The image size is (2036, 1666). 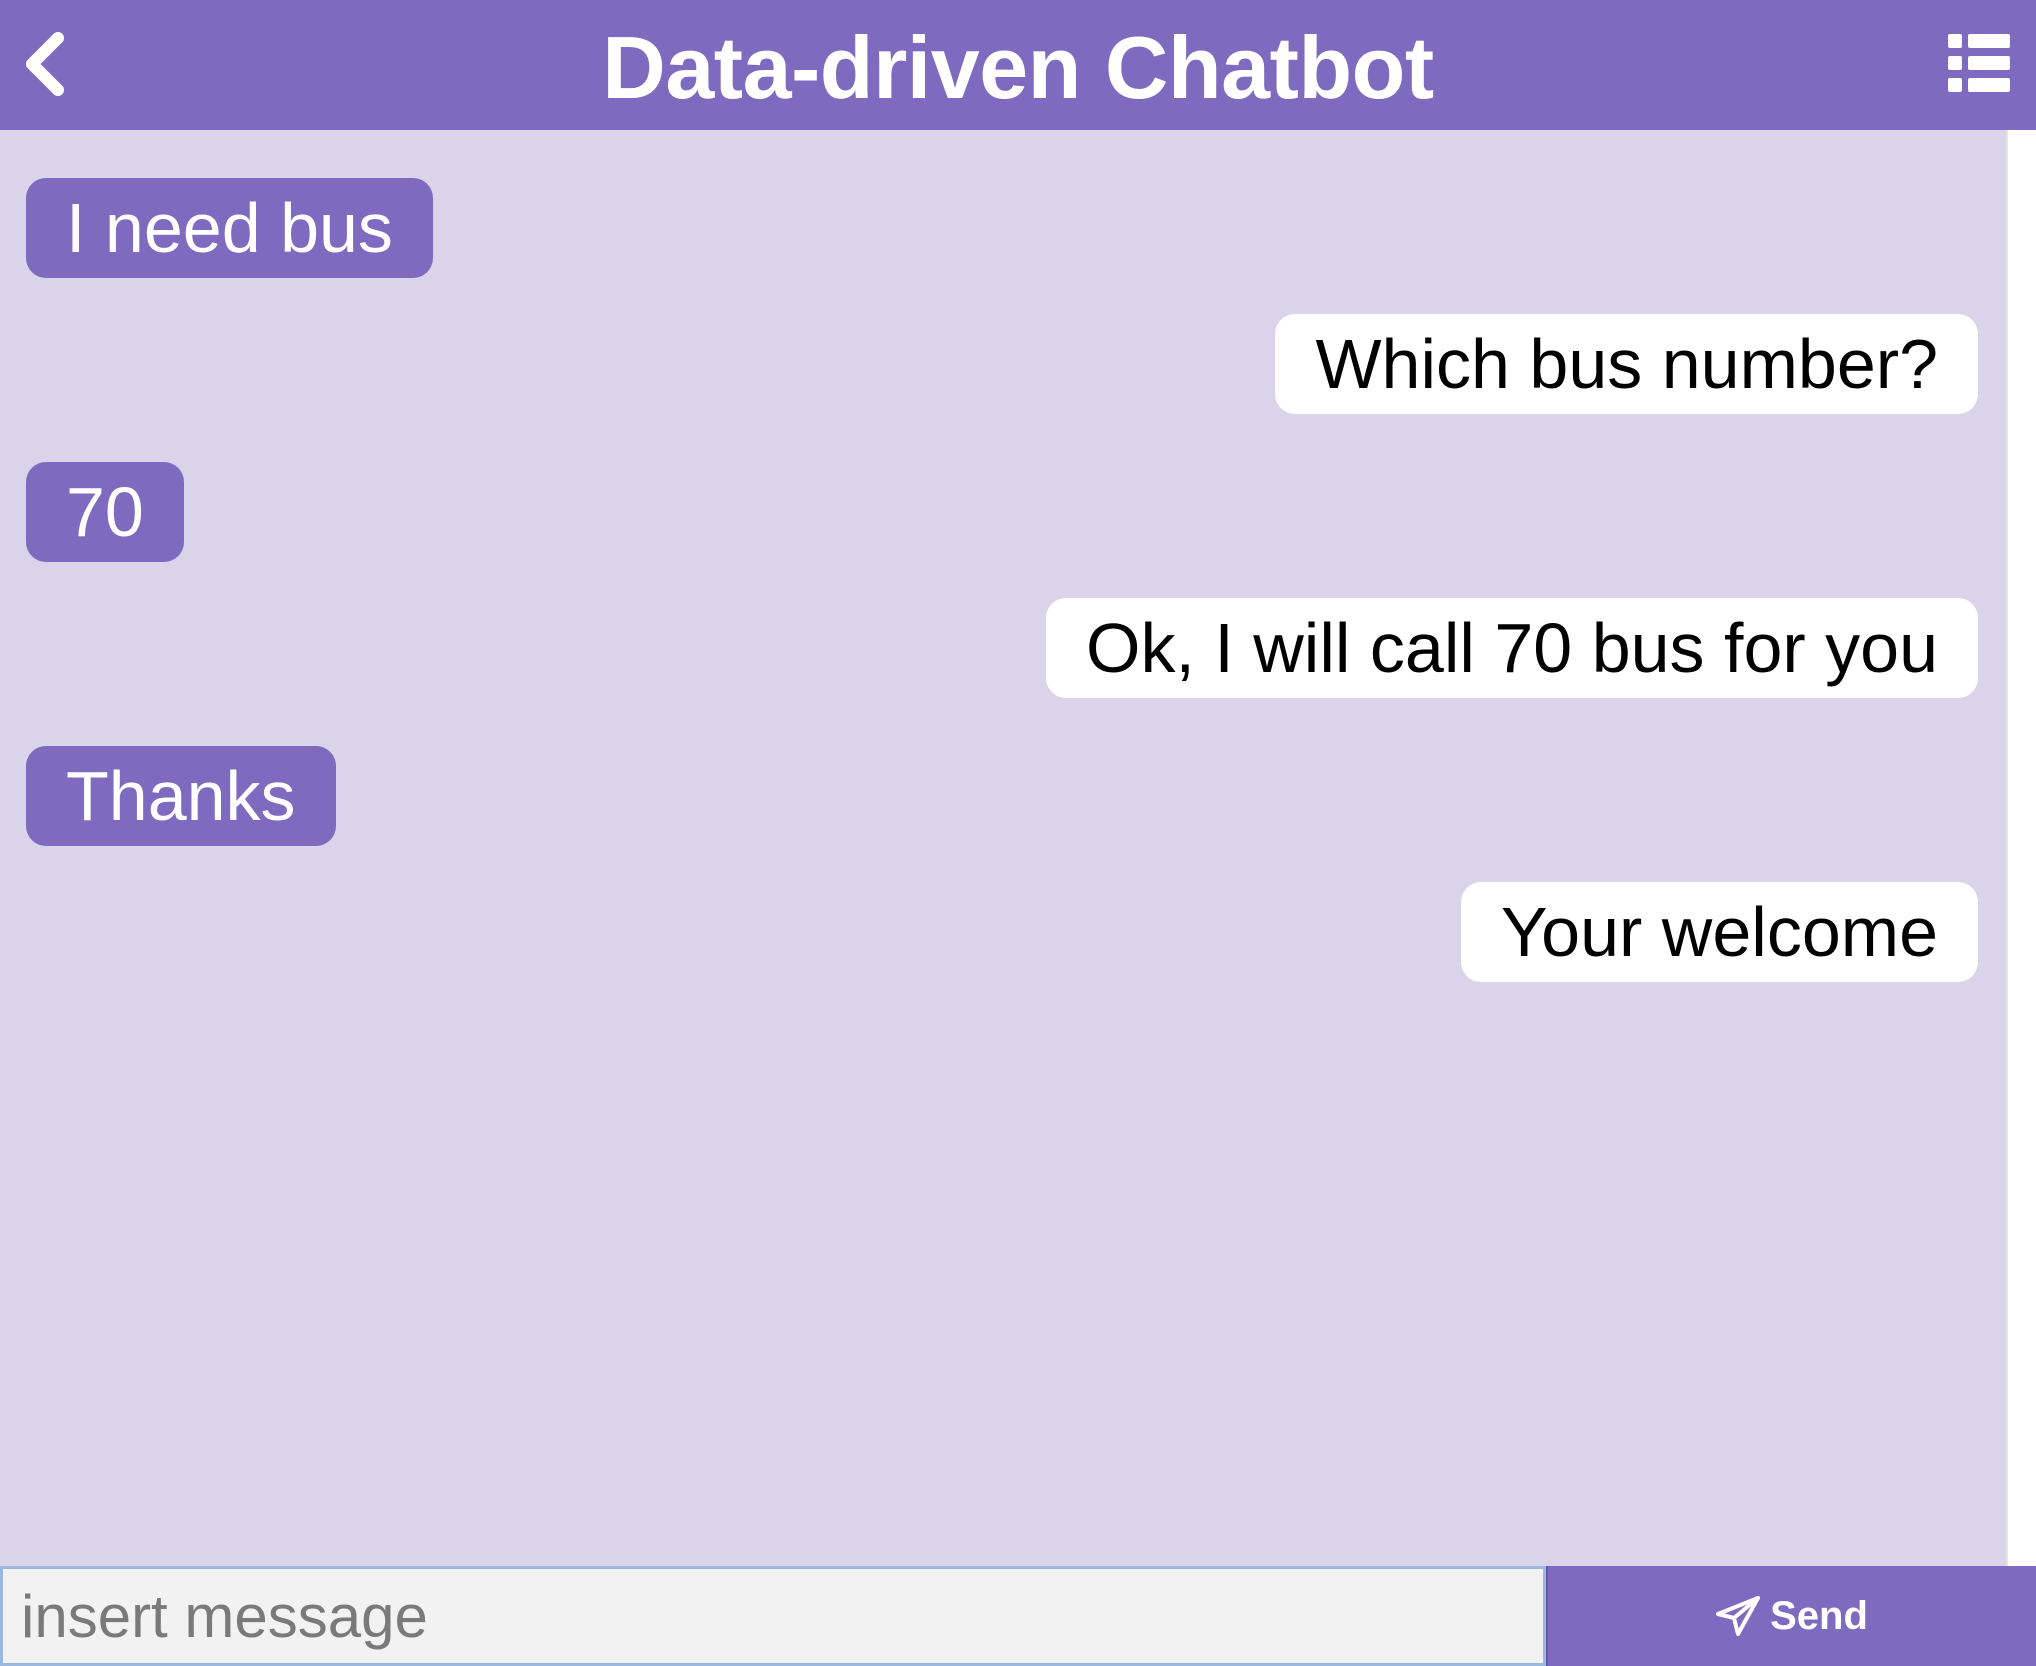 I want to click on list-icon, so click(x=1979, y=63).